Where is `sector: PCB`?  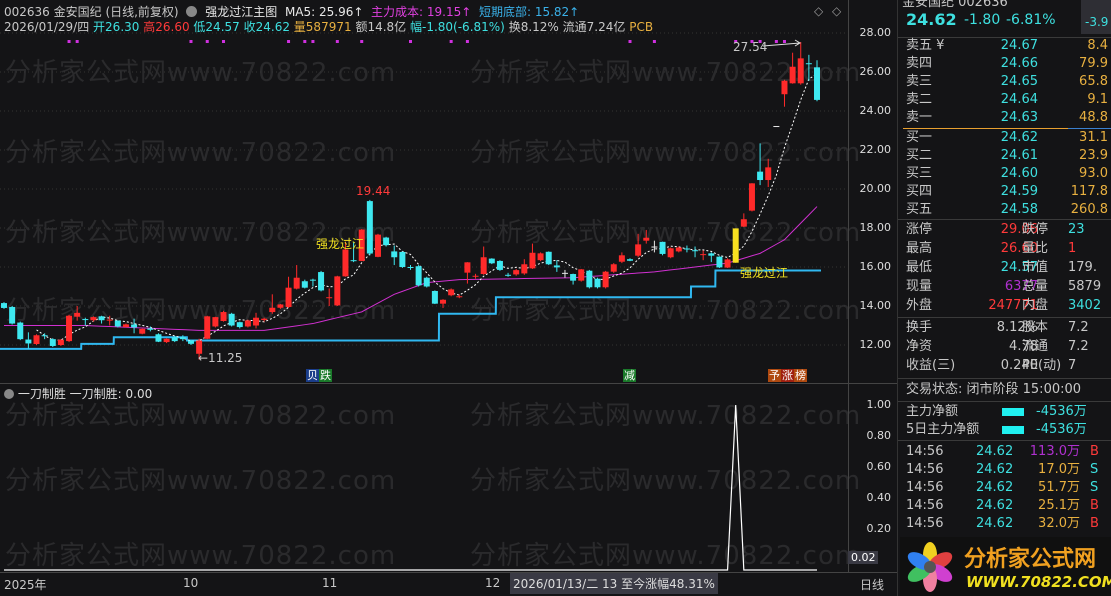
sector: PCB is located at coordinates (641, 27).